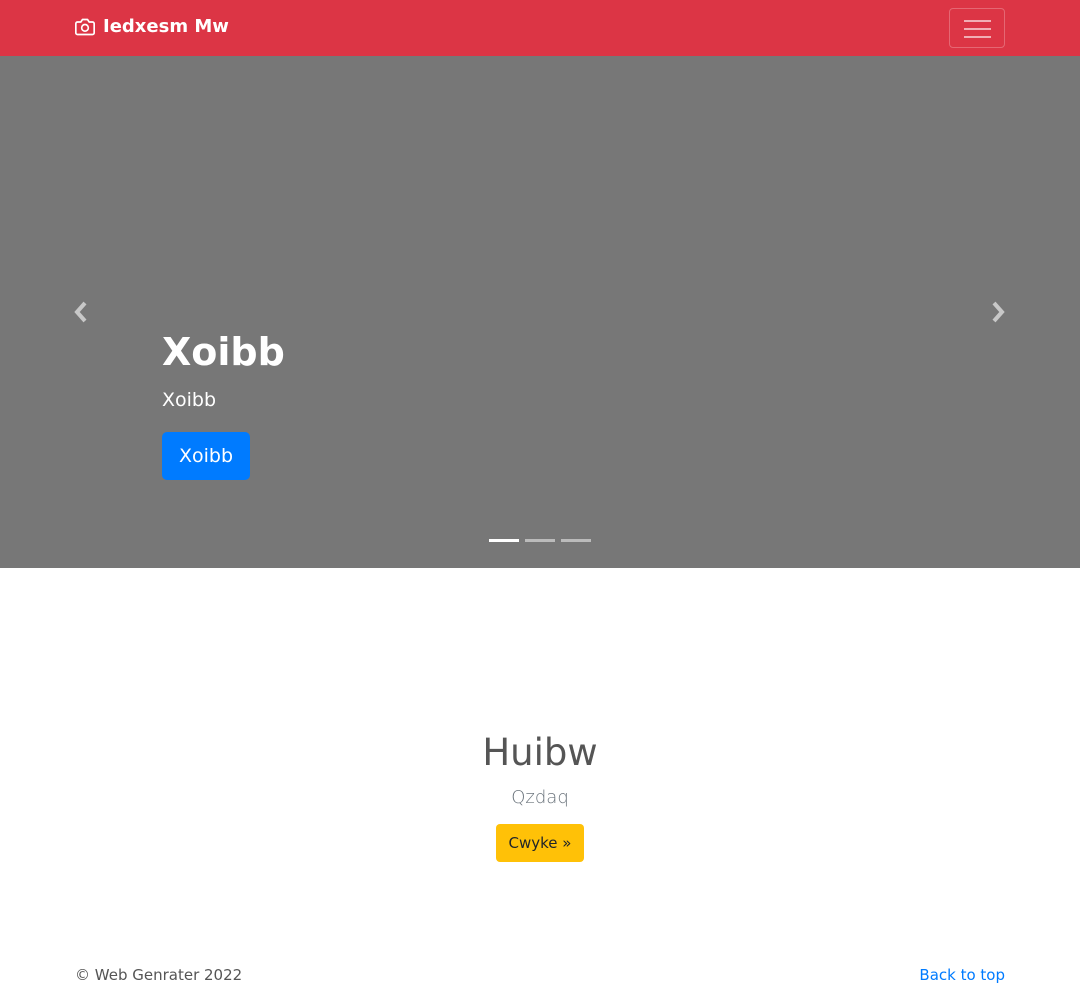 The image size is (1080, 988). What do you see at coordinates (540, 797) in the screenshot?
I see `feature-lead: Qzdaq` at bounding box center [540, 797].